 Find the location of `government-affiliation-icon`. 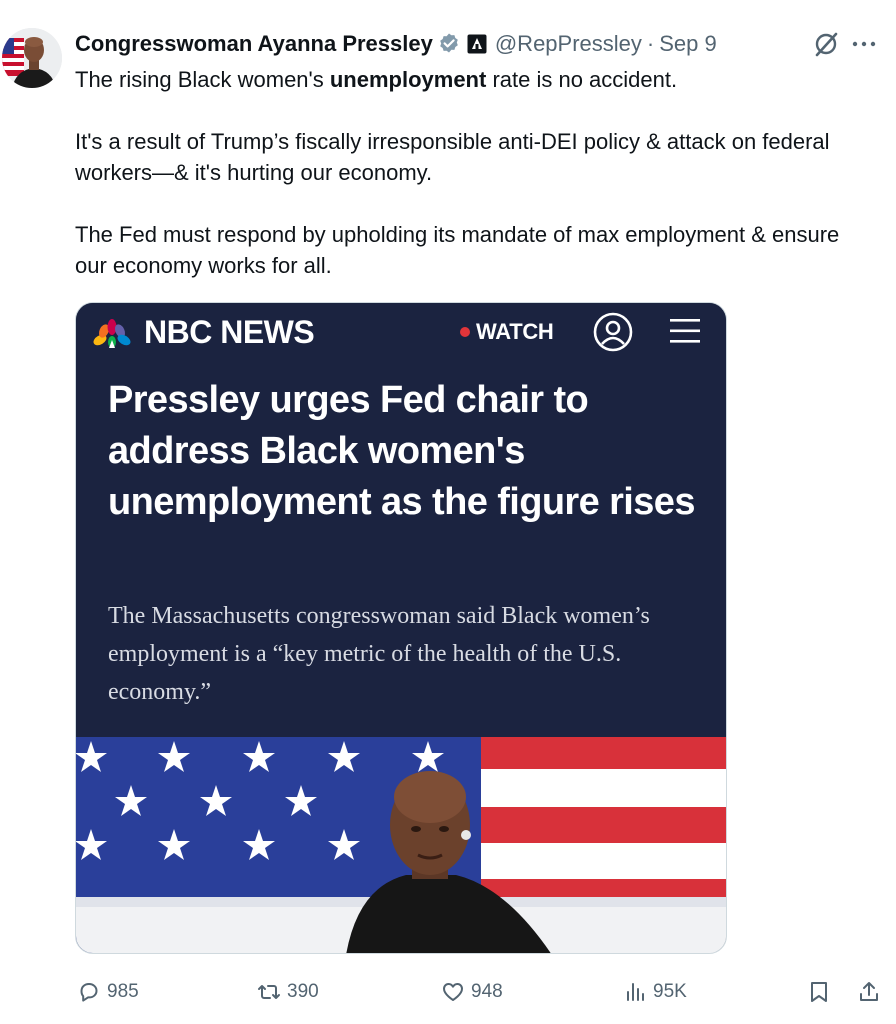

government-affiliation-icon is located at coordinates (477, 44).